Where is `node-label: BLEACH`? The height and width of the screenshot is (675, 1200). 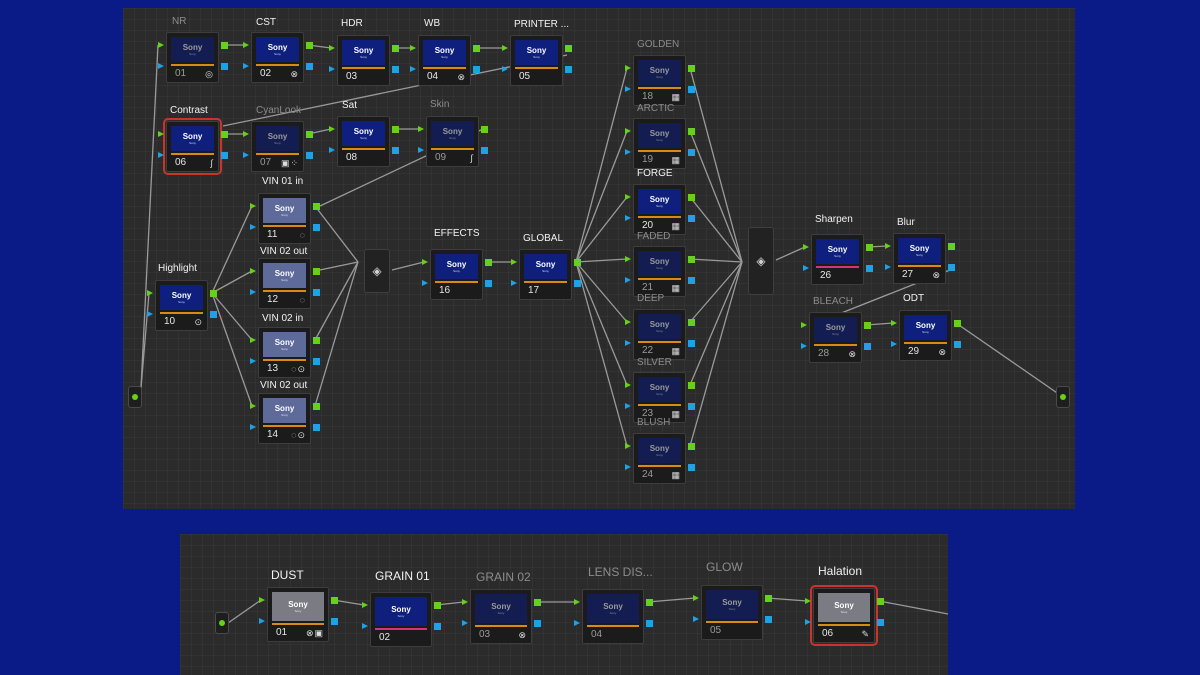
node-label: BLEACH is located at coordinates (833, 301).